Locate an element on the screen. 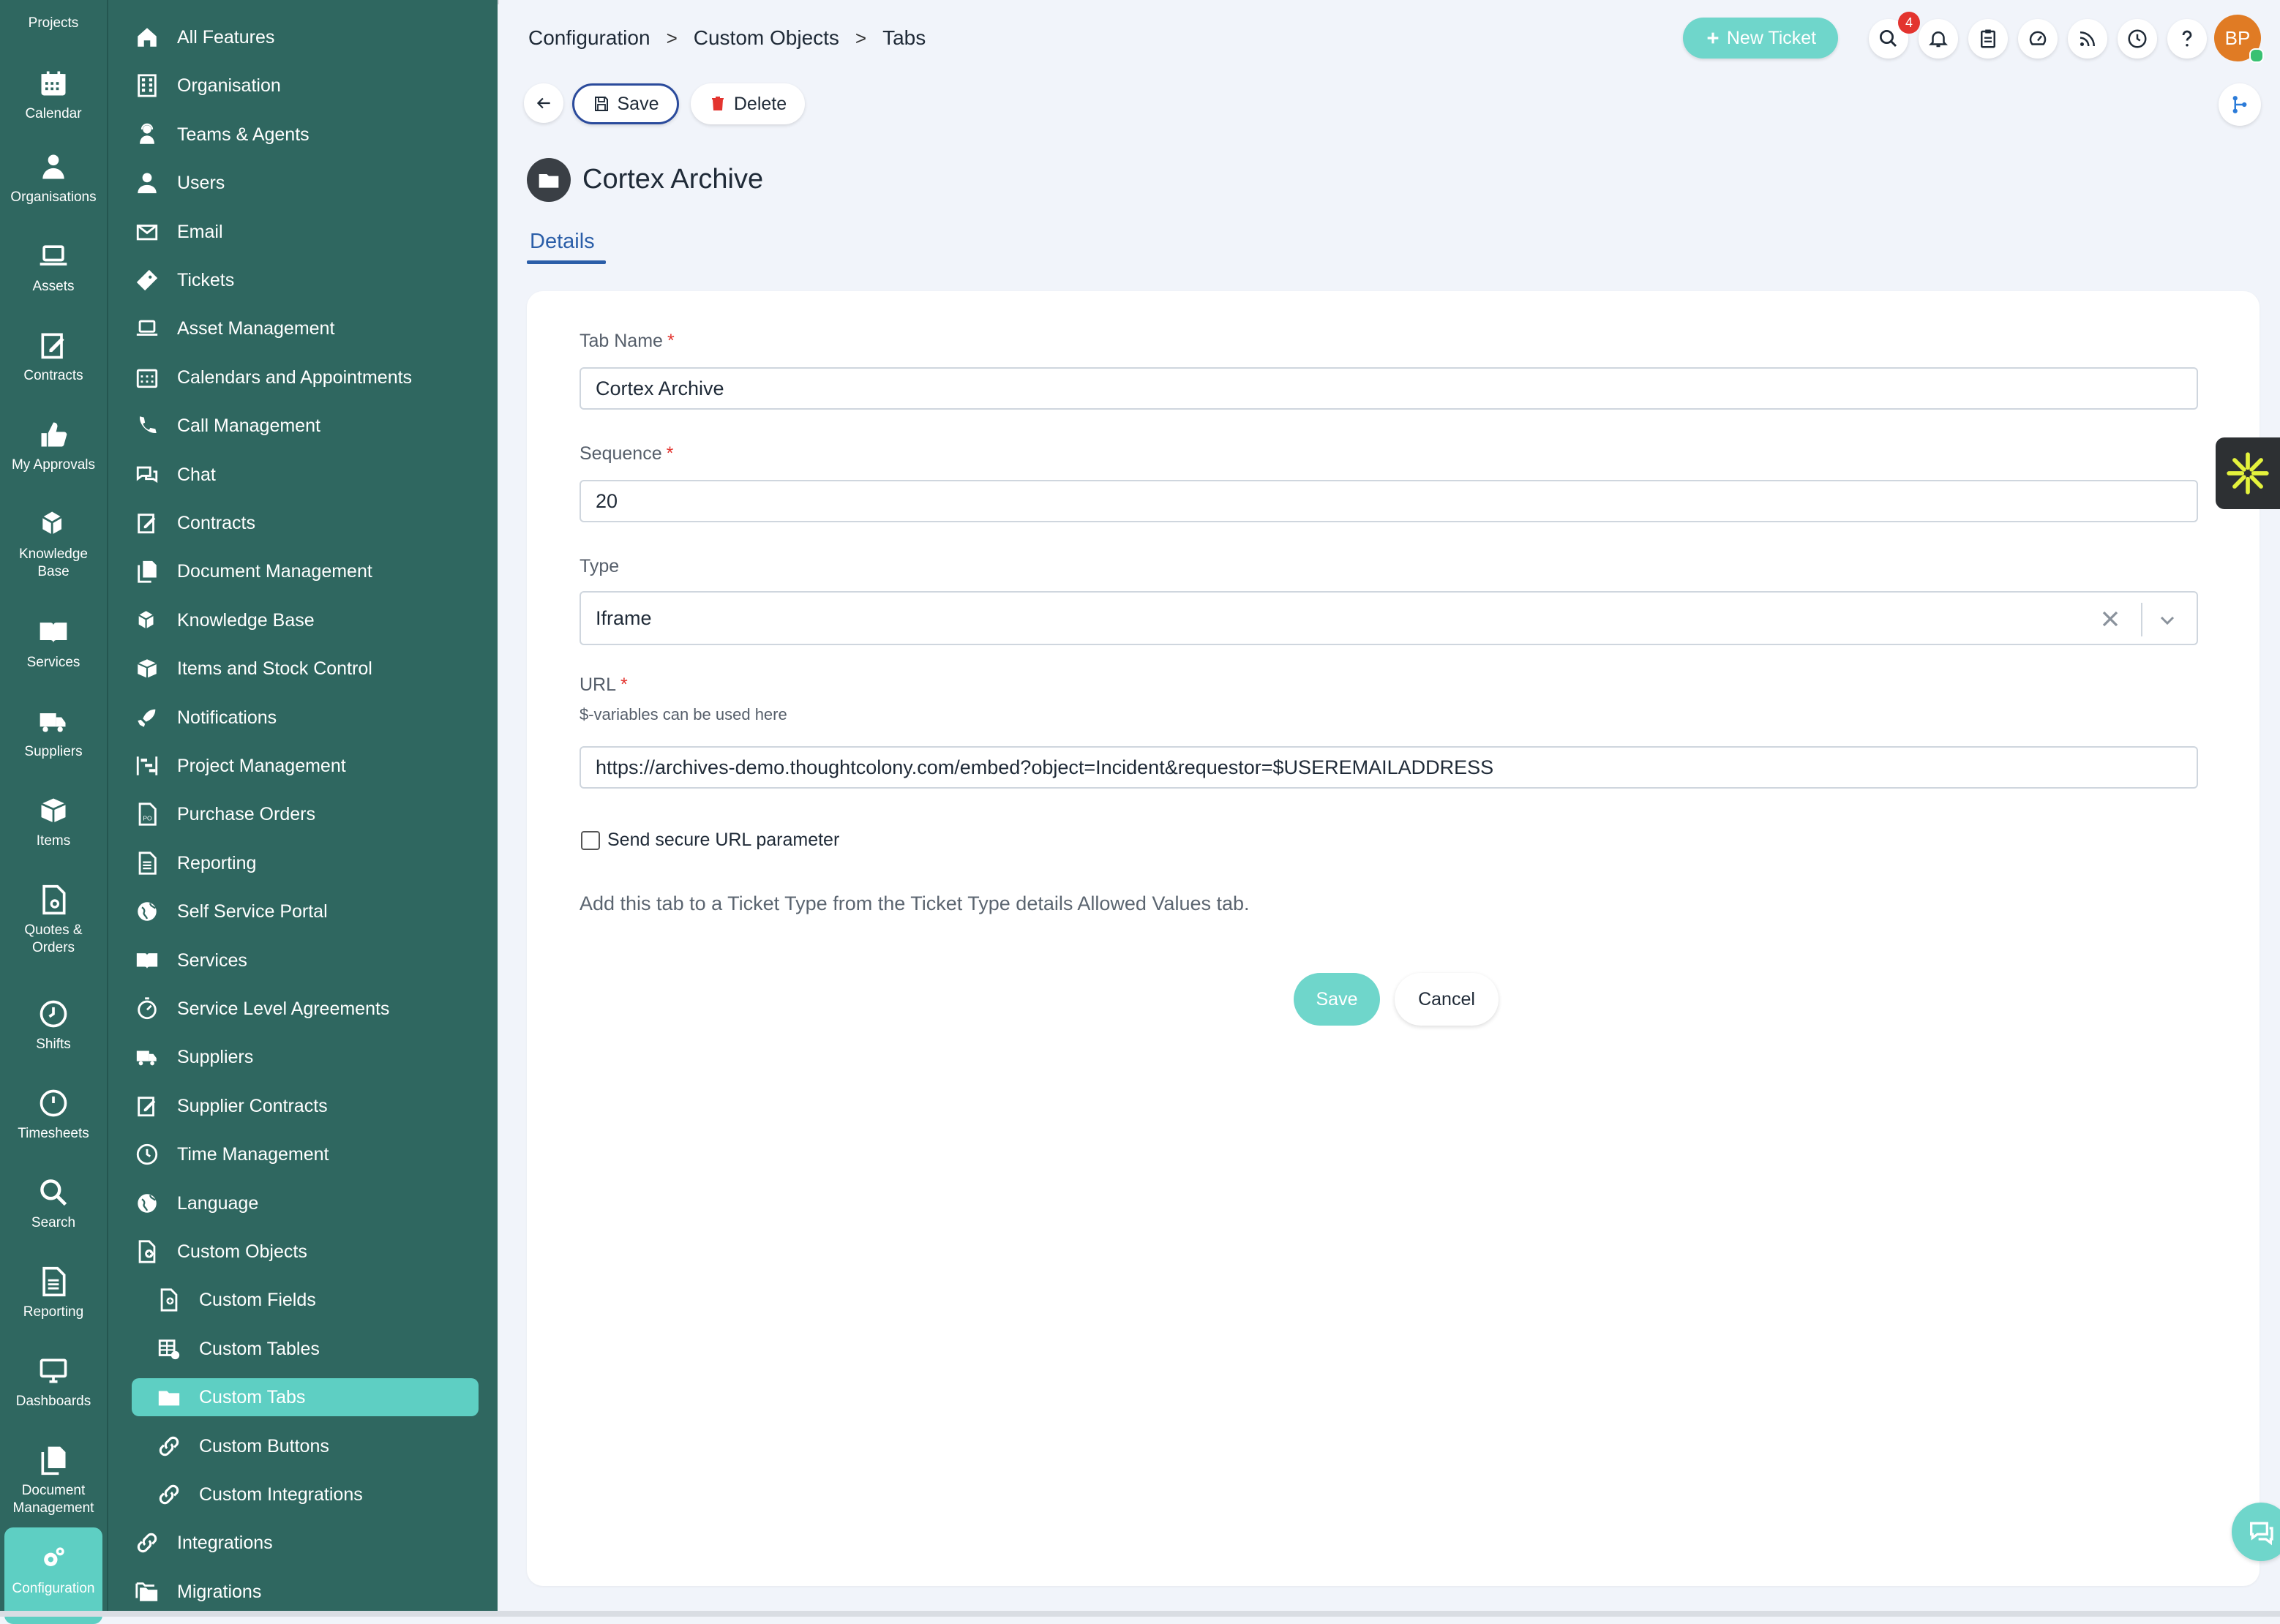 The width and height of the screenshot is (2280, 1624). nav-item-time-management: Time Management is located at coordinates (307, 1154).